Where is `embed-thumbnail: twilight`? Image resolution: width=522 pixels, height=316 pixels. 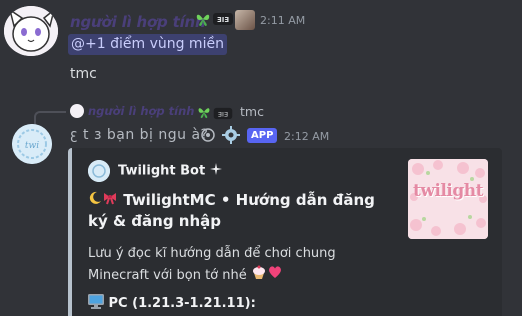
embed-thumbnail: twilight is located at coordinates (448, 199).